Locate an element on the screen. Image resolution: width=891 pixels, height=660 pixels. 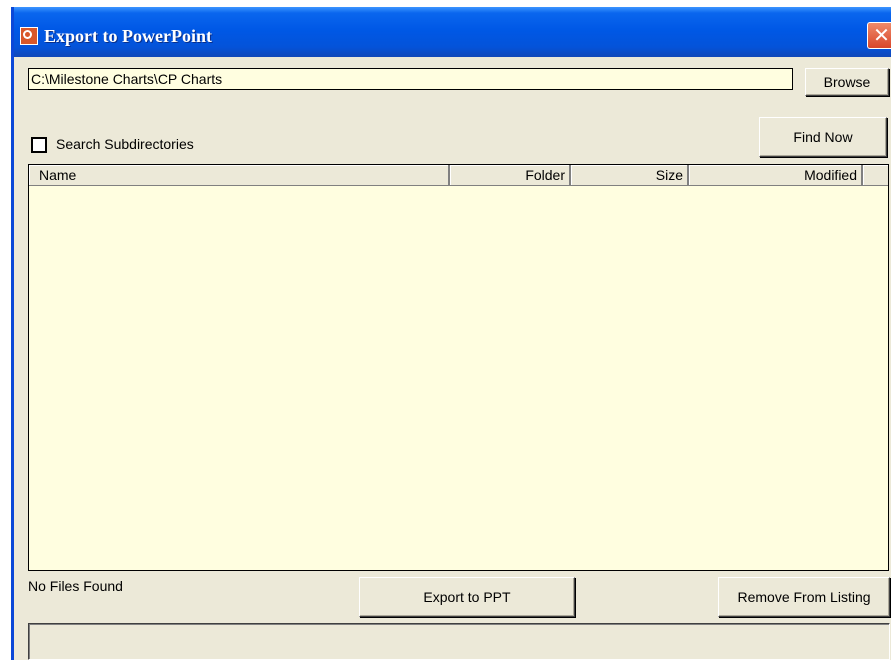
find-now-button: Find Now is located at coordinates (823, 137).